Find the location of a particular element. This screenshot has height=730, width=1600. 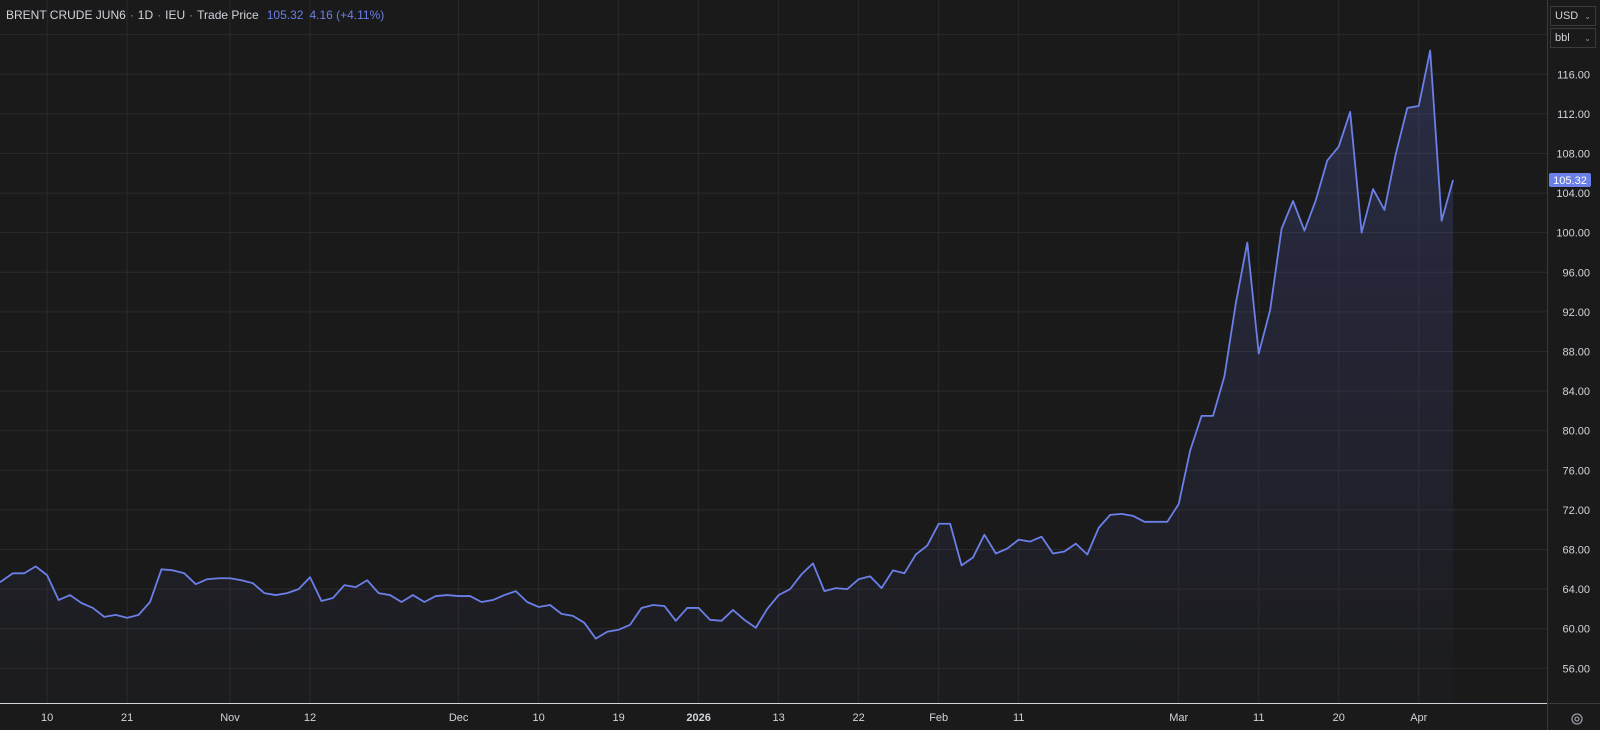

unit-select: bbl ⌄ is located at coordinates (1573, 38).